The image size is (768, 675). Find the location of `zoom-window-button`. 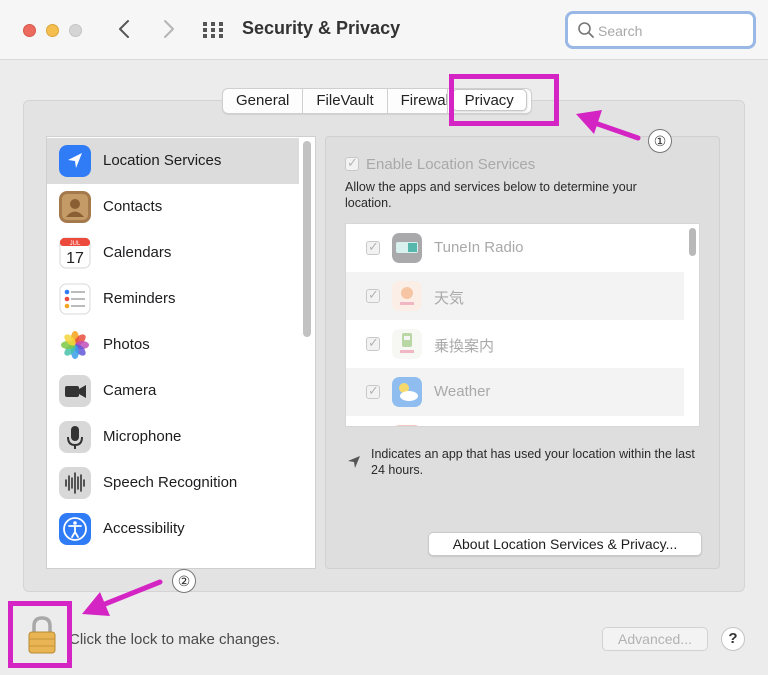

zoom-window-button is located at coordinates (75, 30).